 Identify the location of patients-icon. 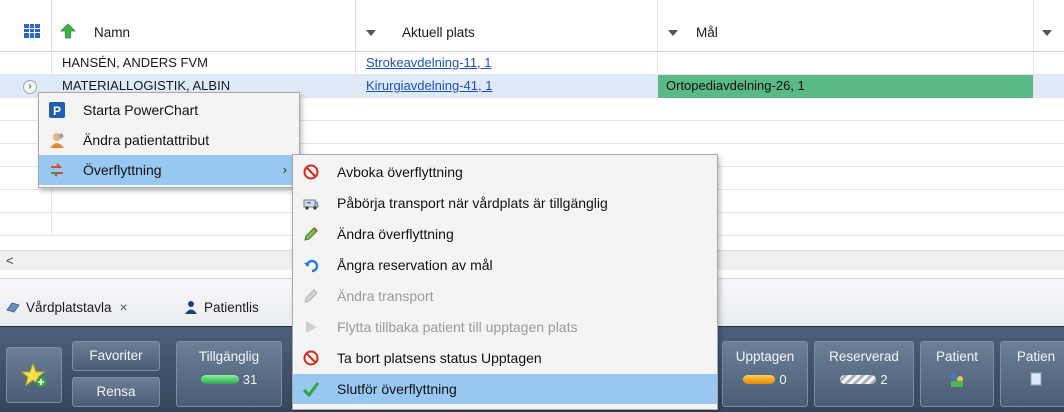
(957, 380).